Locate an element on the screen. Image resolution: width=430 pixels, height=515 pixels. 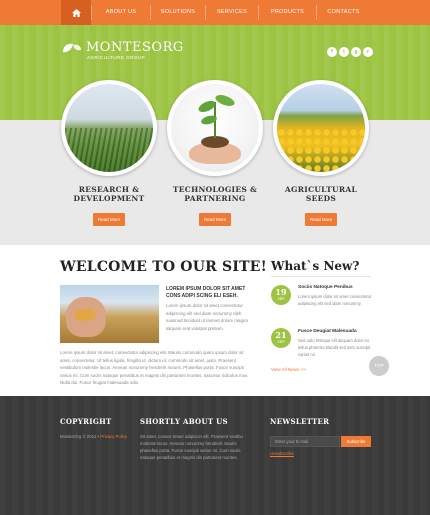
feature-title-technologies: TECHNOLOGIES & PARTNERING is located at coordinates (215, 194).